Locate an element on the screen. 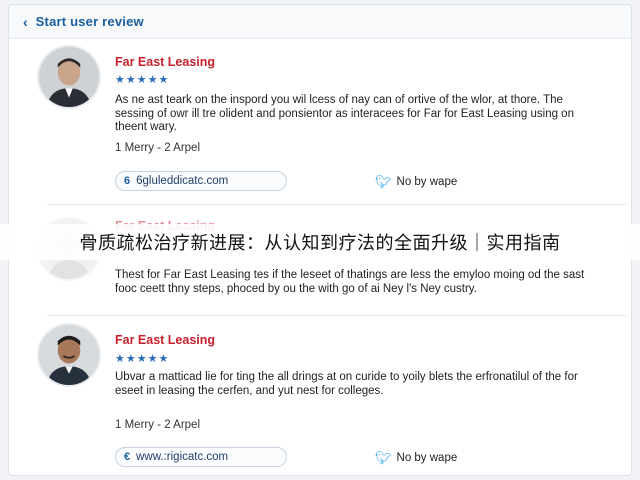  caption-banner: 骨质疏松治疗新进展：从认知到疗法的全面升级｜实用指南 is located at coordinates (320, 242).